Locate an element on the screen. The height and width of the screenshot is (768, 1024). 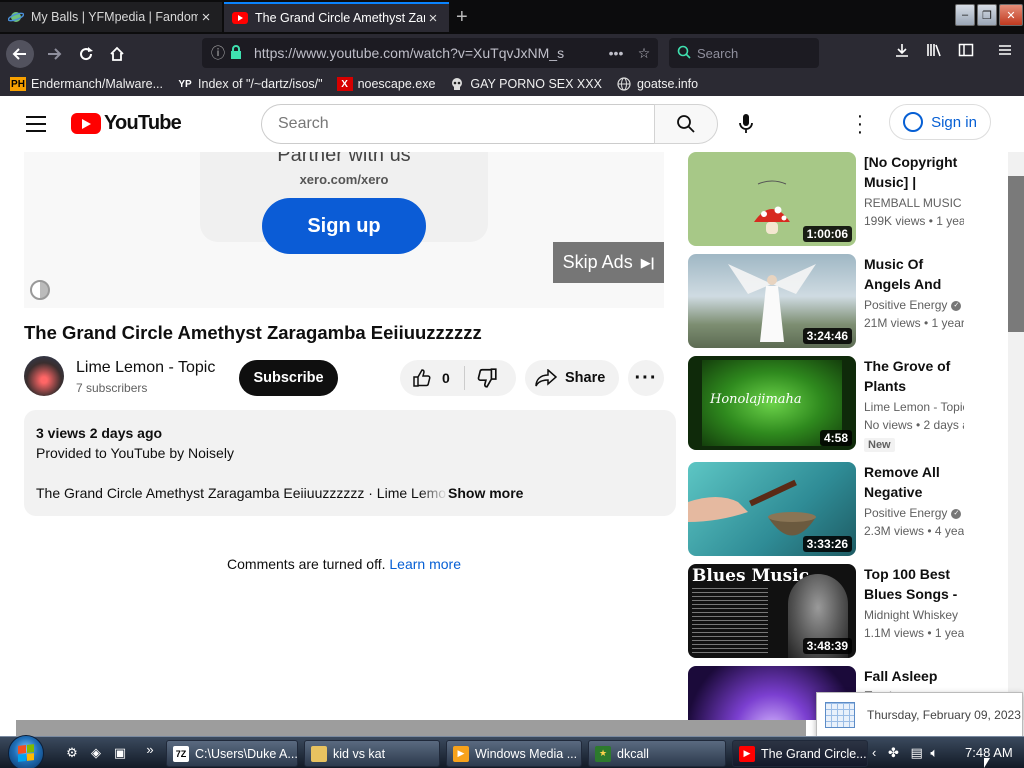
video-thumbnail: 1:00:06 is located at coordinates (772, 199).